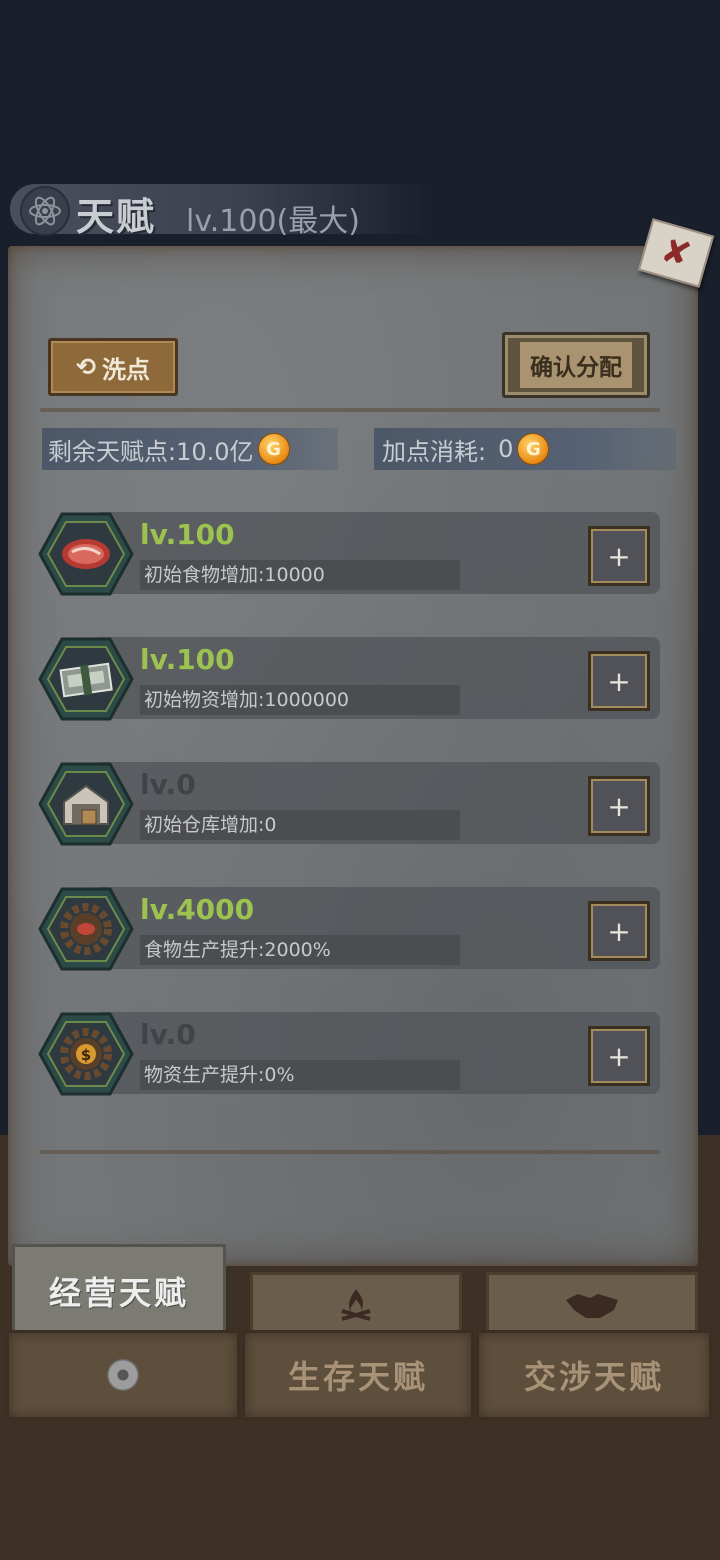  Describe the element at coordinates (300, 700) in the screenshot. I see `talent-description: 初始物资增加:1000000` at that location.